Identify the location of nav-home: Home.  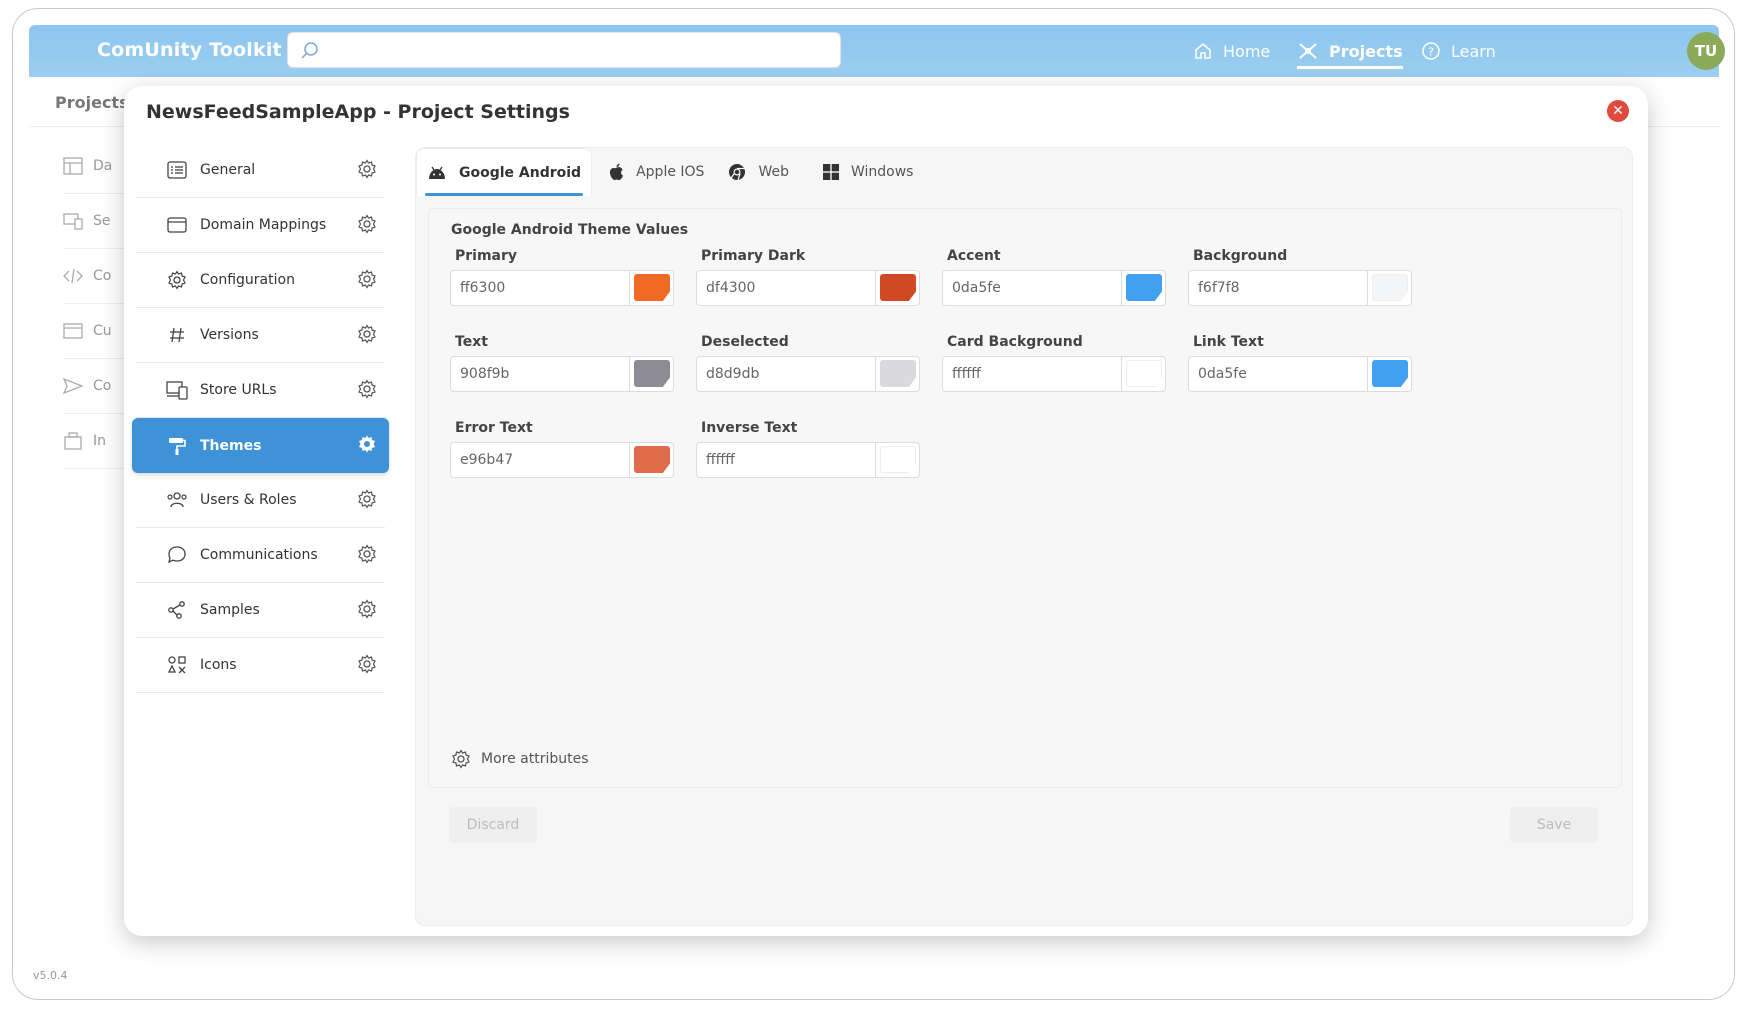
(1231, 51).